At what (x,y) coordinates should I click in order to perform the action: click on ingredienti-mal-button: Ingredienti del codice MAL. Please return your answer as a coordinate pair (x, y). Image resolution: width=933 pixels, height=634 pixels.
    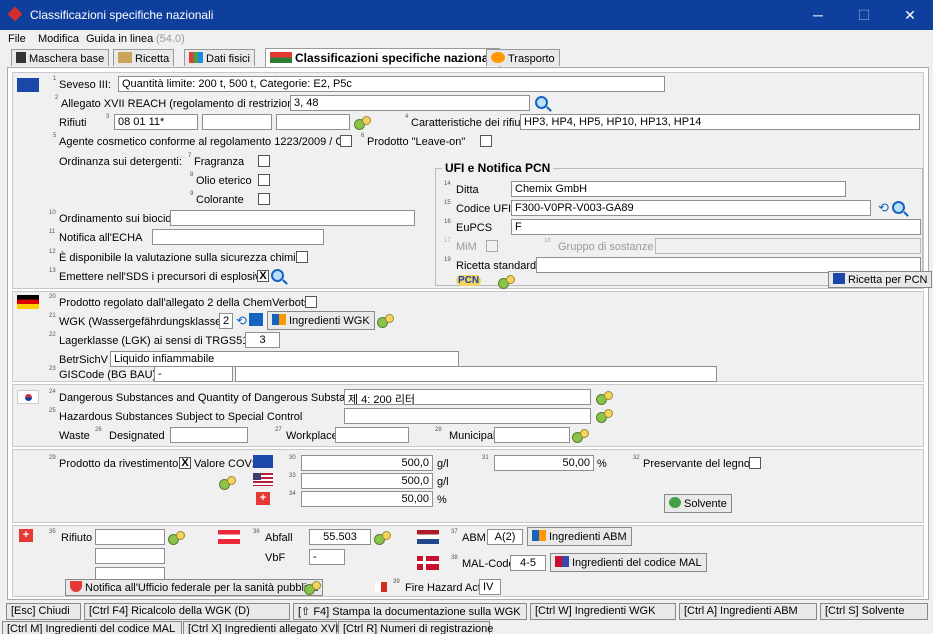
    Looking at the image, I should click on (628, 562).